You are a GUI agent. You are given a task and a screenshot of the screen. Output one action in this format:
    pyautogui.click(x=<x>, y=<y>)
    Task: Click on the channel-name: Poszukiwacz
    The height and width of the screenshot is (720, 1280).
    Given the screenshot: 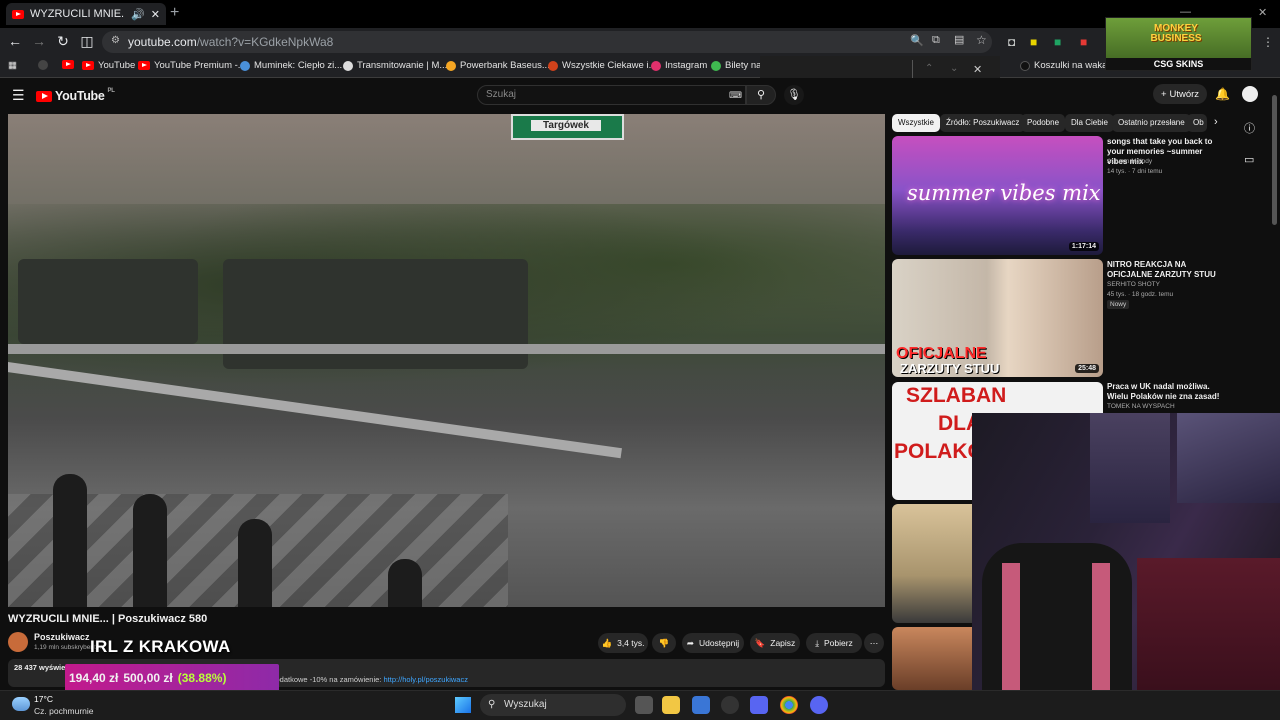 What is the action you would take?
    pyautogui.click(x=62, y=637)
    